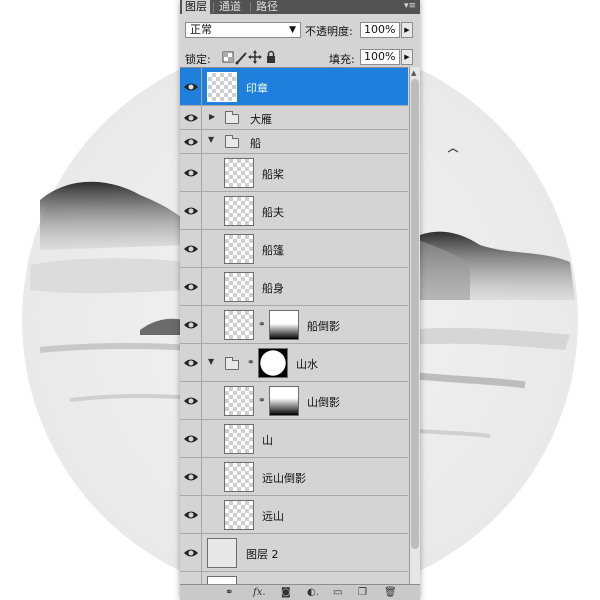 This screenshot has width=600, height=600. What do you see at coordinates (294, 142) in the screenshot?
I see `layer-group-boat: ▼ 船` at bounding box center [294, 142].